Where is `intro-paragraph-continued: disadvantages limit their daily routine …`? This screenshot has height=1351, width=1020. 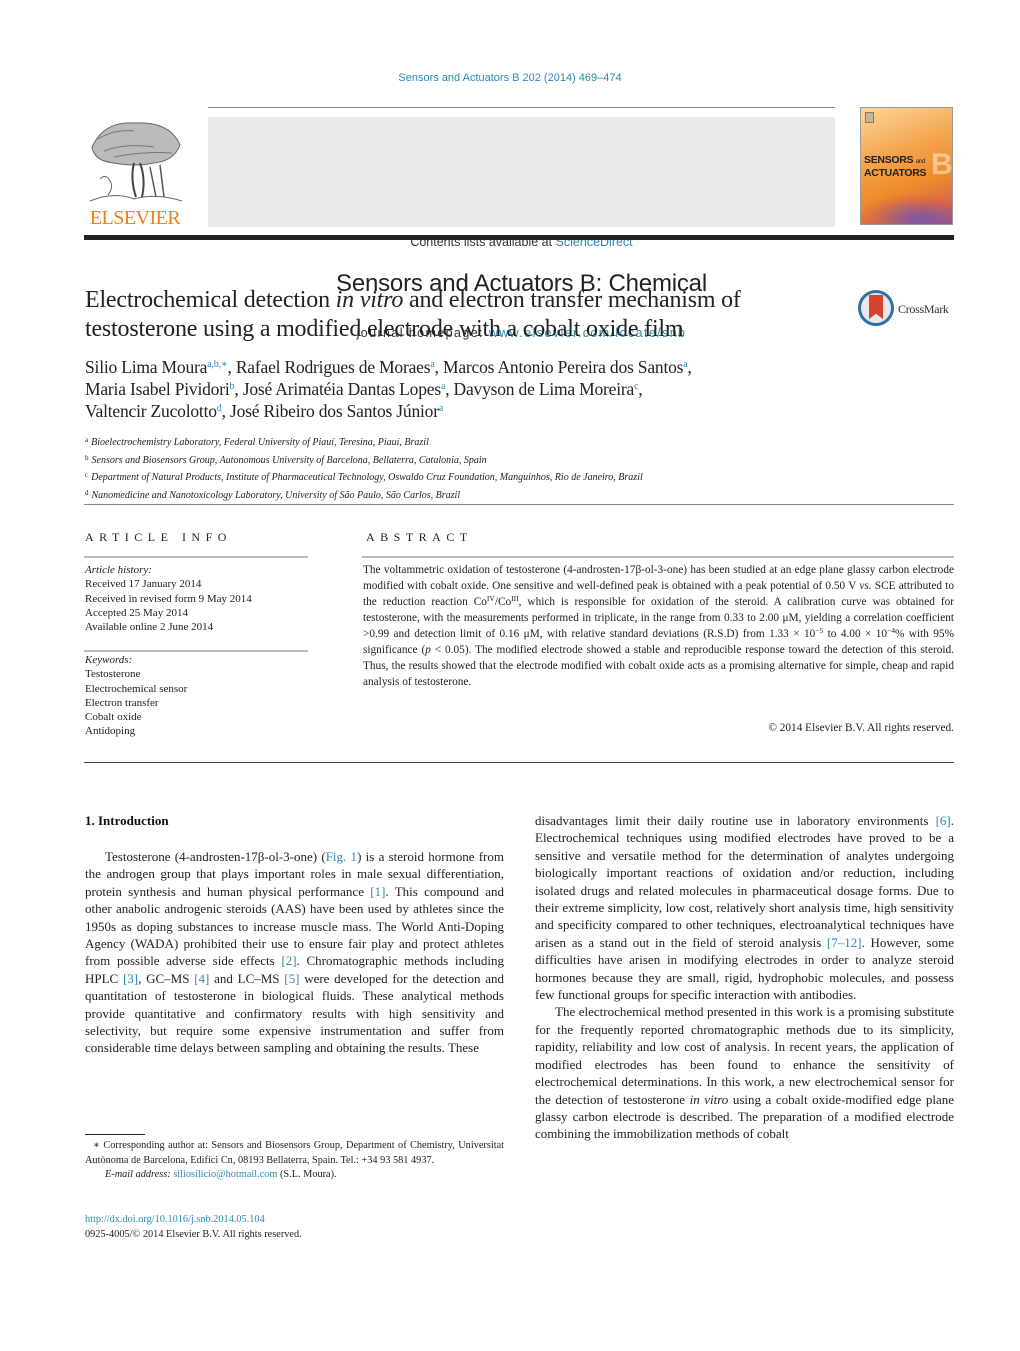 intro-paragraph-continued: disadvantages limit their daily routine … is located at coordinates (744, 907).